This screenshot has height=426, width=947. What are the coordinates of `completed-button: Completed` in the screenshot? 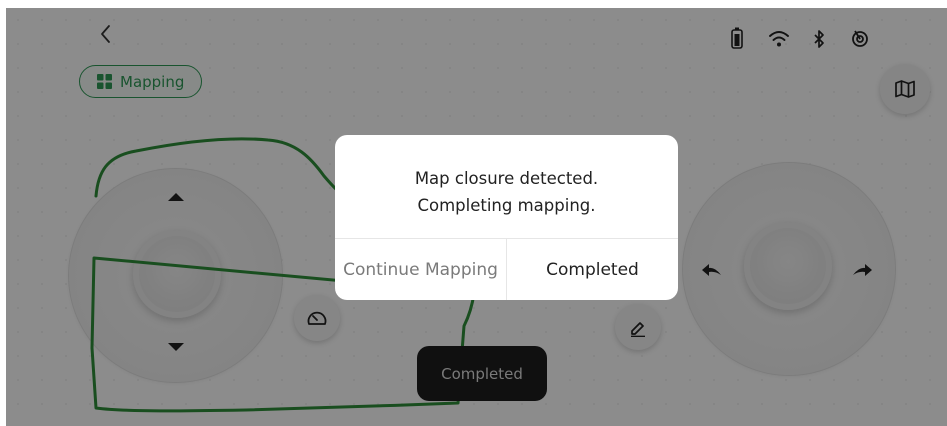 It's located at (592, 269).